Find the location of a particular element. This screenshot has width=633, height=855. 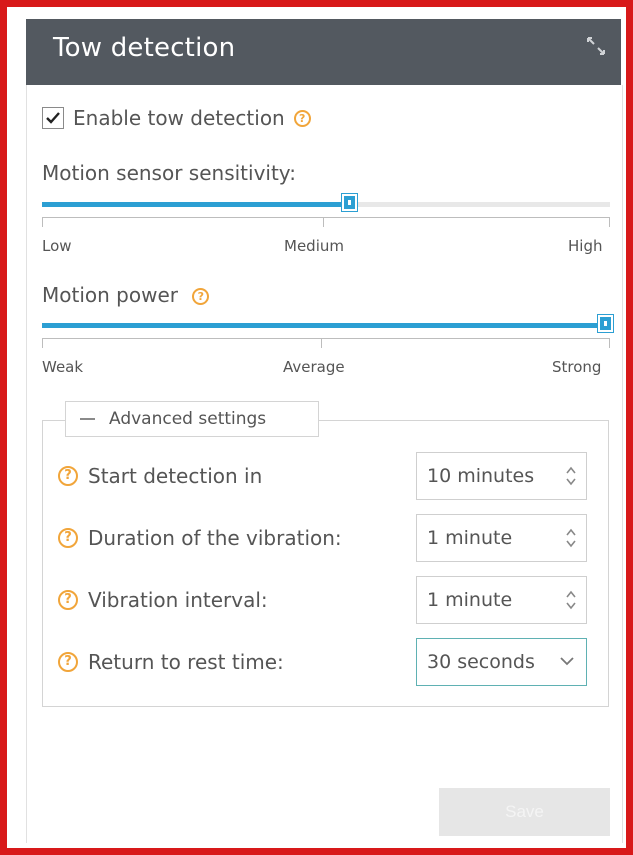

vibration-duration-value: 1 minute is located at coordinates (470, 538).